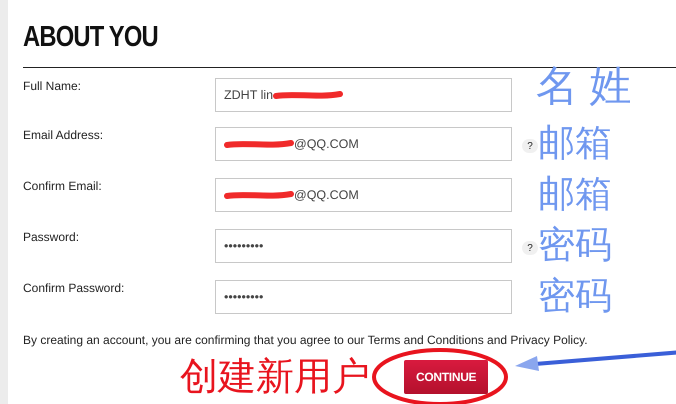 This screenshot has height=404, width=676. Describe the element at coordinates (446, 377) in the screenshot. I see `continue-button: CONTINUE` at that location.